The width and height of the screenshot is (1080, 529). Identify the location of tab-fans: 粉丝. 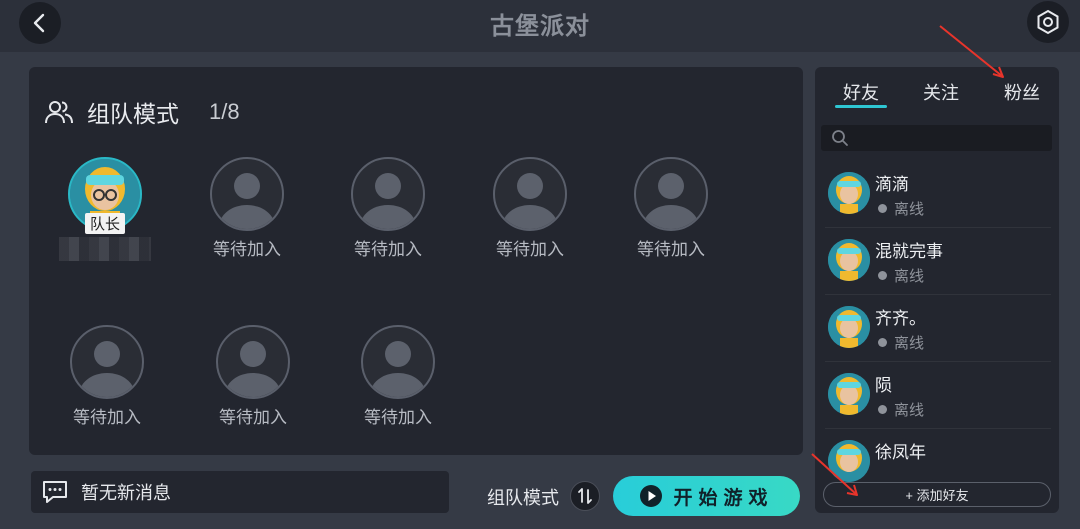
(1022, 92).